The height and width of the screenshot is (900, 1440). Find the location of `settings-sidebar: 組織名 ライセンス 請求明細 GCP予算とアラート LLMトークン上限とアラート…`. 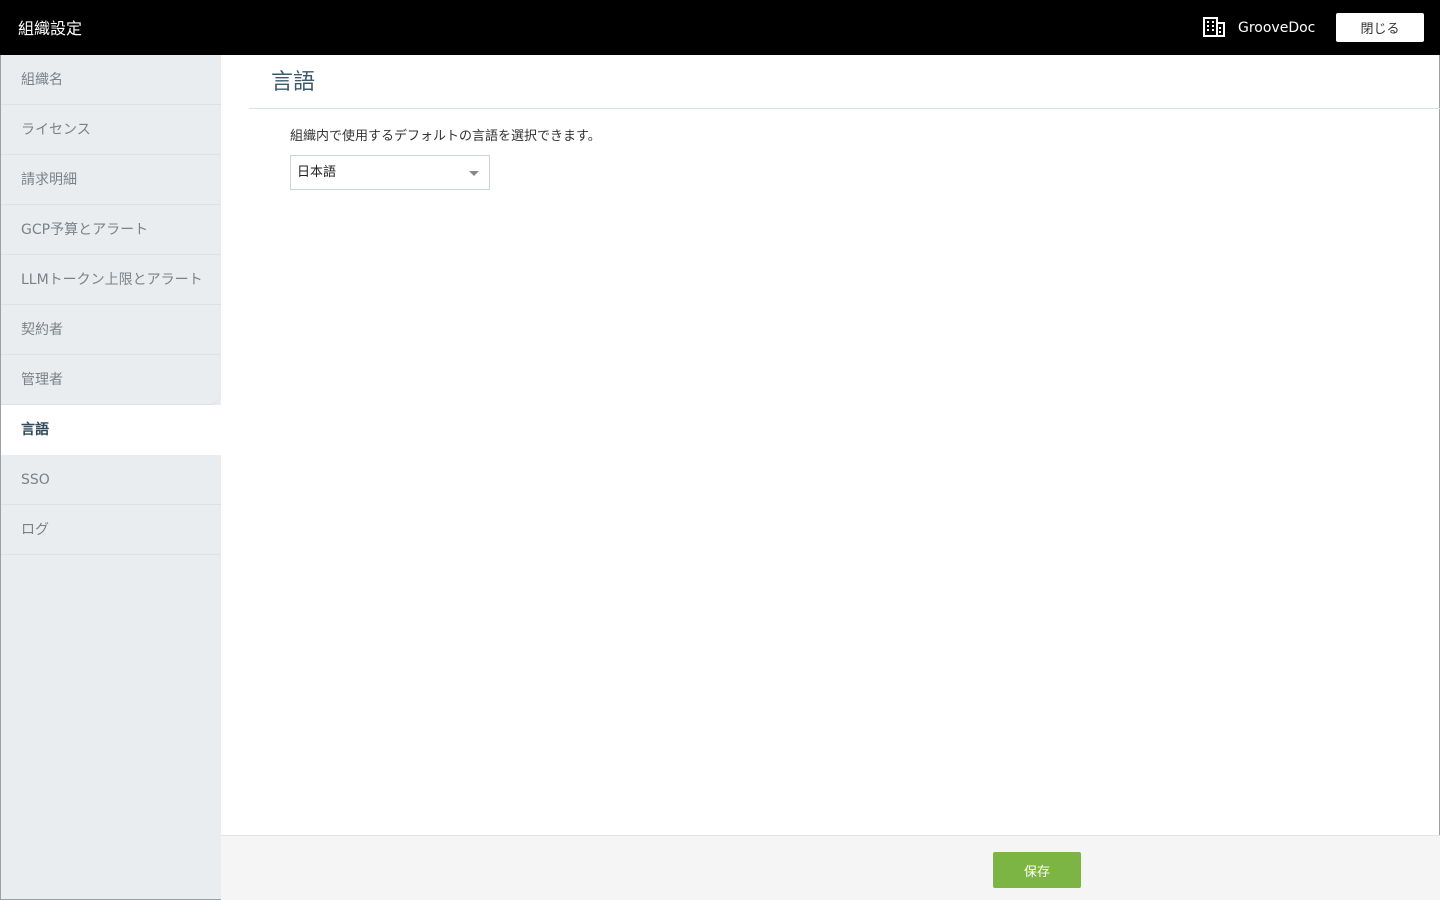

settings-sidebar: 組織名 ライセンス 請求明細 GCP予算とアラート LLMトークン上限とアラート… is located at coordinates (111, 477).